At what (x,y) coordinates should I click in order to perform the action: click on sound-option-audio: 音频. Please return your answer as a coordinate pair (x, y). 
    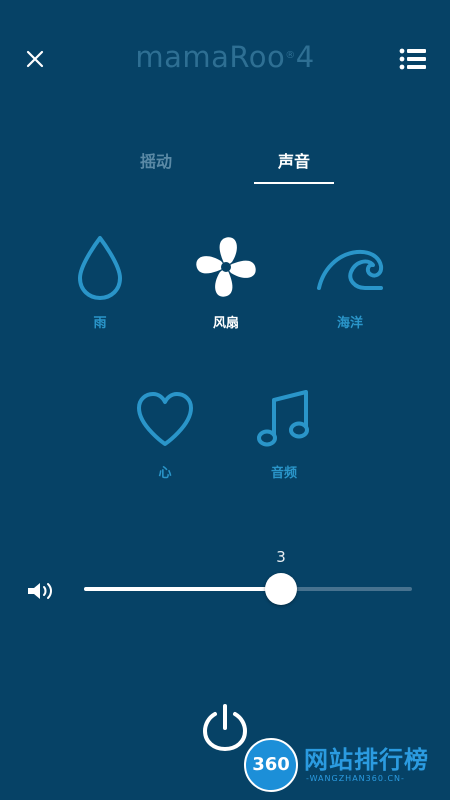
    Looking at the image, I should click on (284, 433).